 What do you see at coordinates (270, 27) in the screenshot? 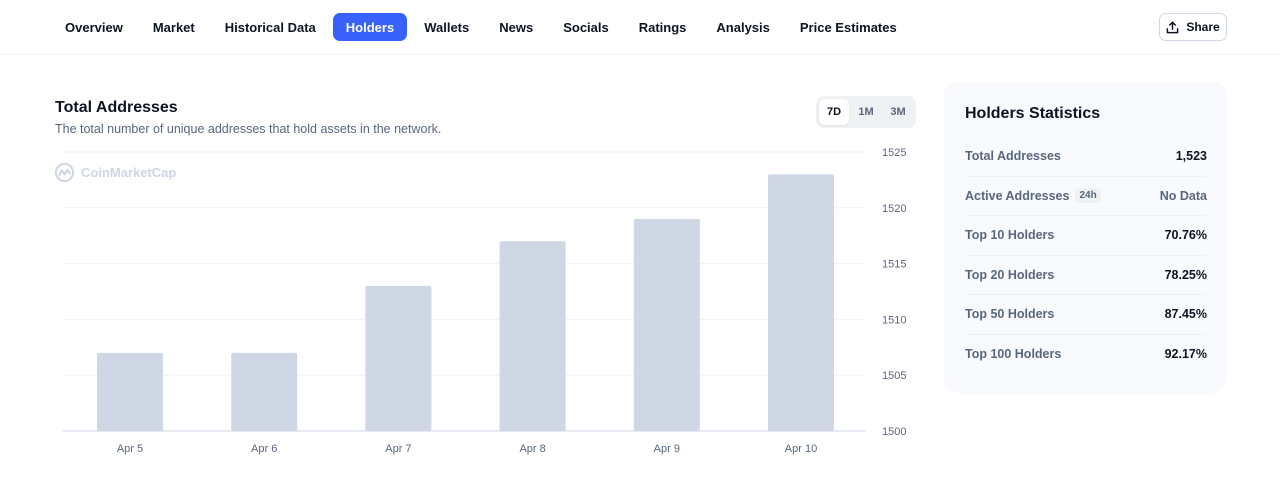
I see `tab-historical-data: Historical Data` at bounding box center [270, 27].